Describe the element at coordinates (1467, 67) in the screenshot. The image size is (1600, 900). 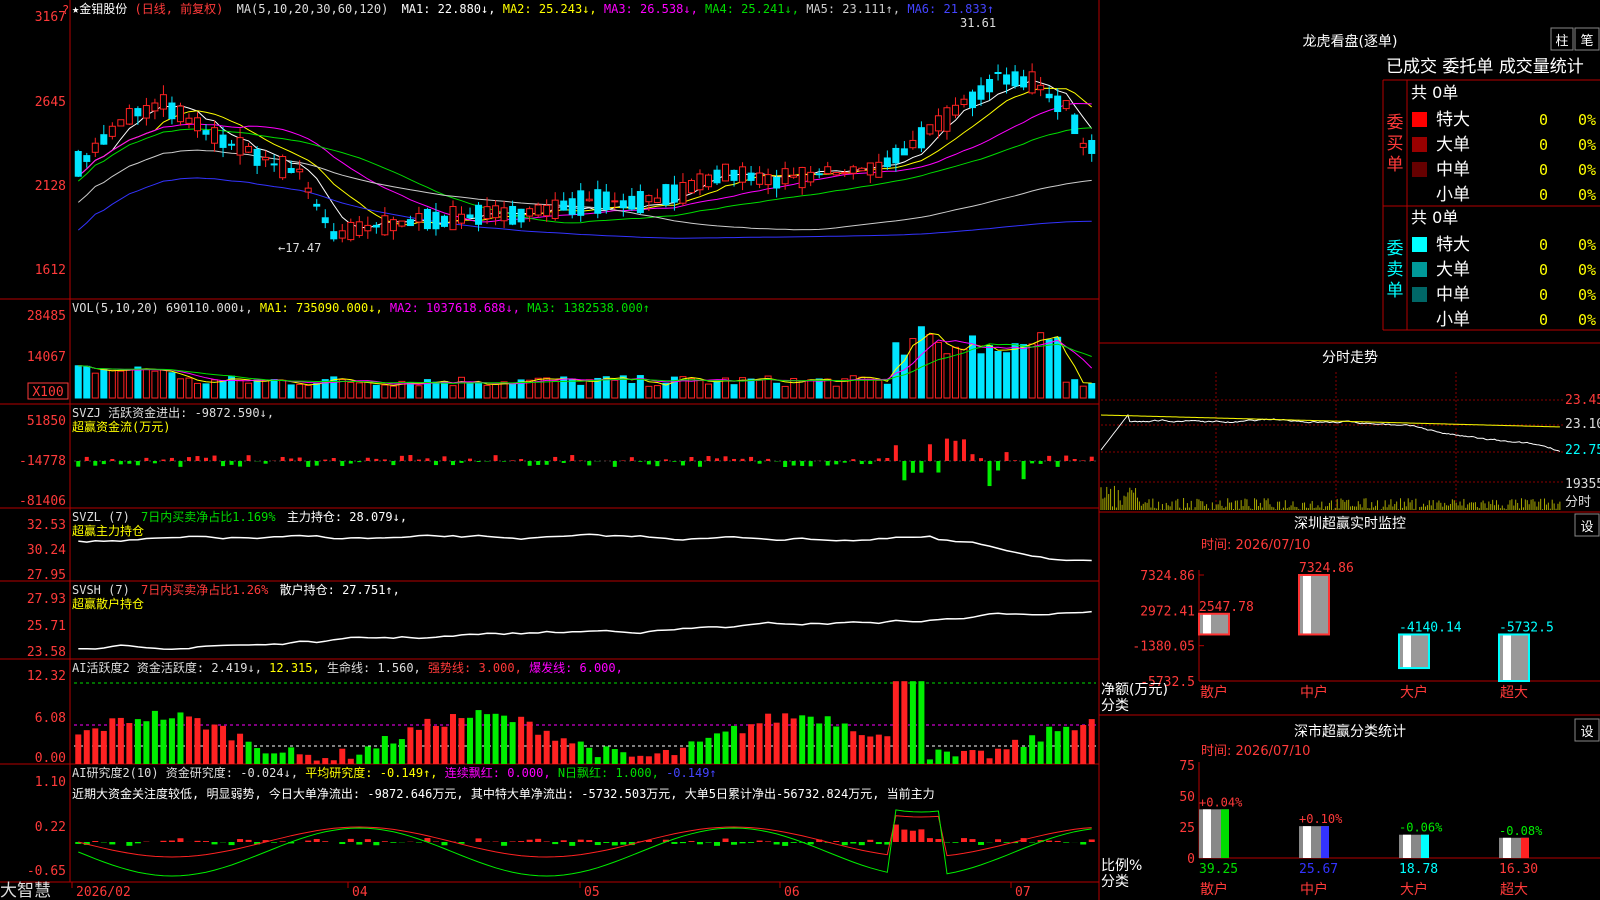
I see `tab-orders: 委托单` at that location.